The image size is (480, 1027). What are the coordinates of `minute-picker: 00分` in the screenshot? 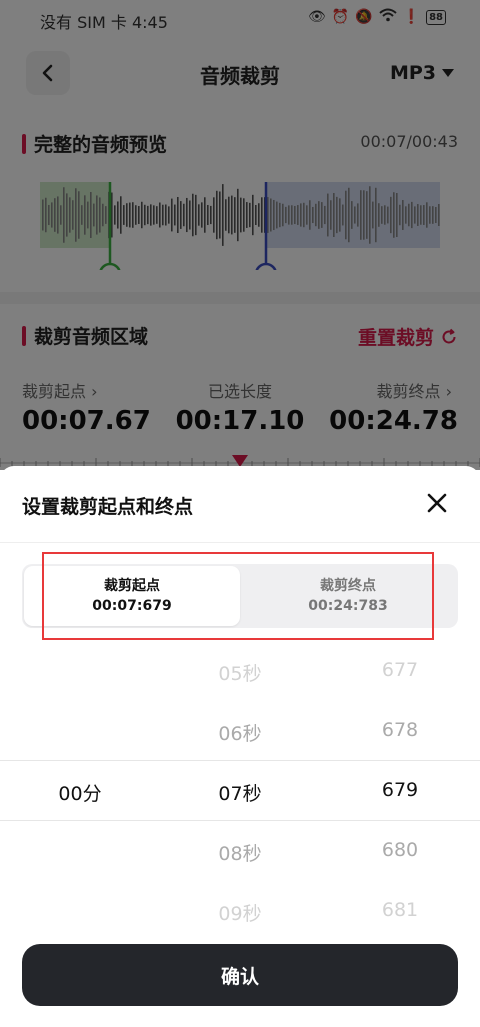 It's located at (80, 792).